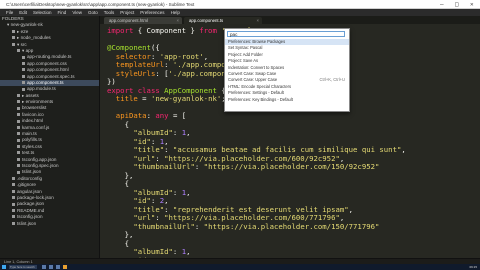  What do you see at coordinates (175, 12) in the screenshot?
I see `menu-item-help: Help` at bounding box center [175, 12].